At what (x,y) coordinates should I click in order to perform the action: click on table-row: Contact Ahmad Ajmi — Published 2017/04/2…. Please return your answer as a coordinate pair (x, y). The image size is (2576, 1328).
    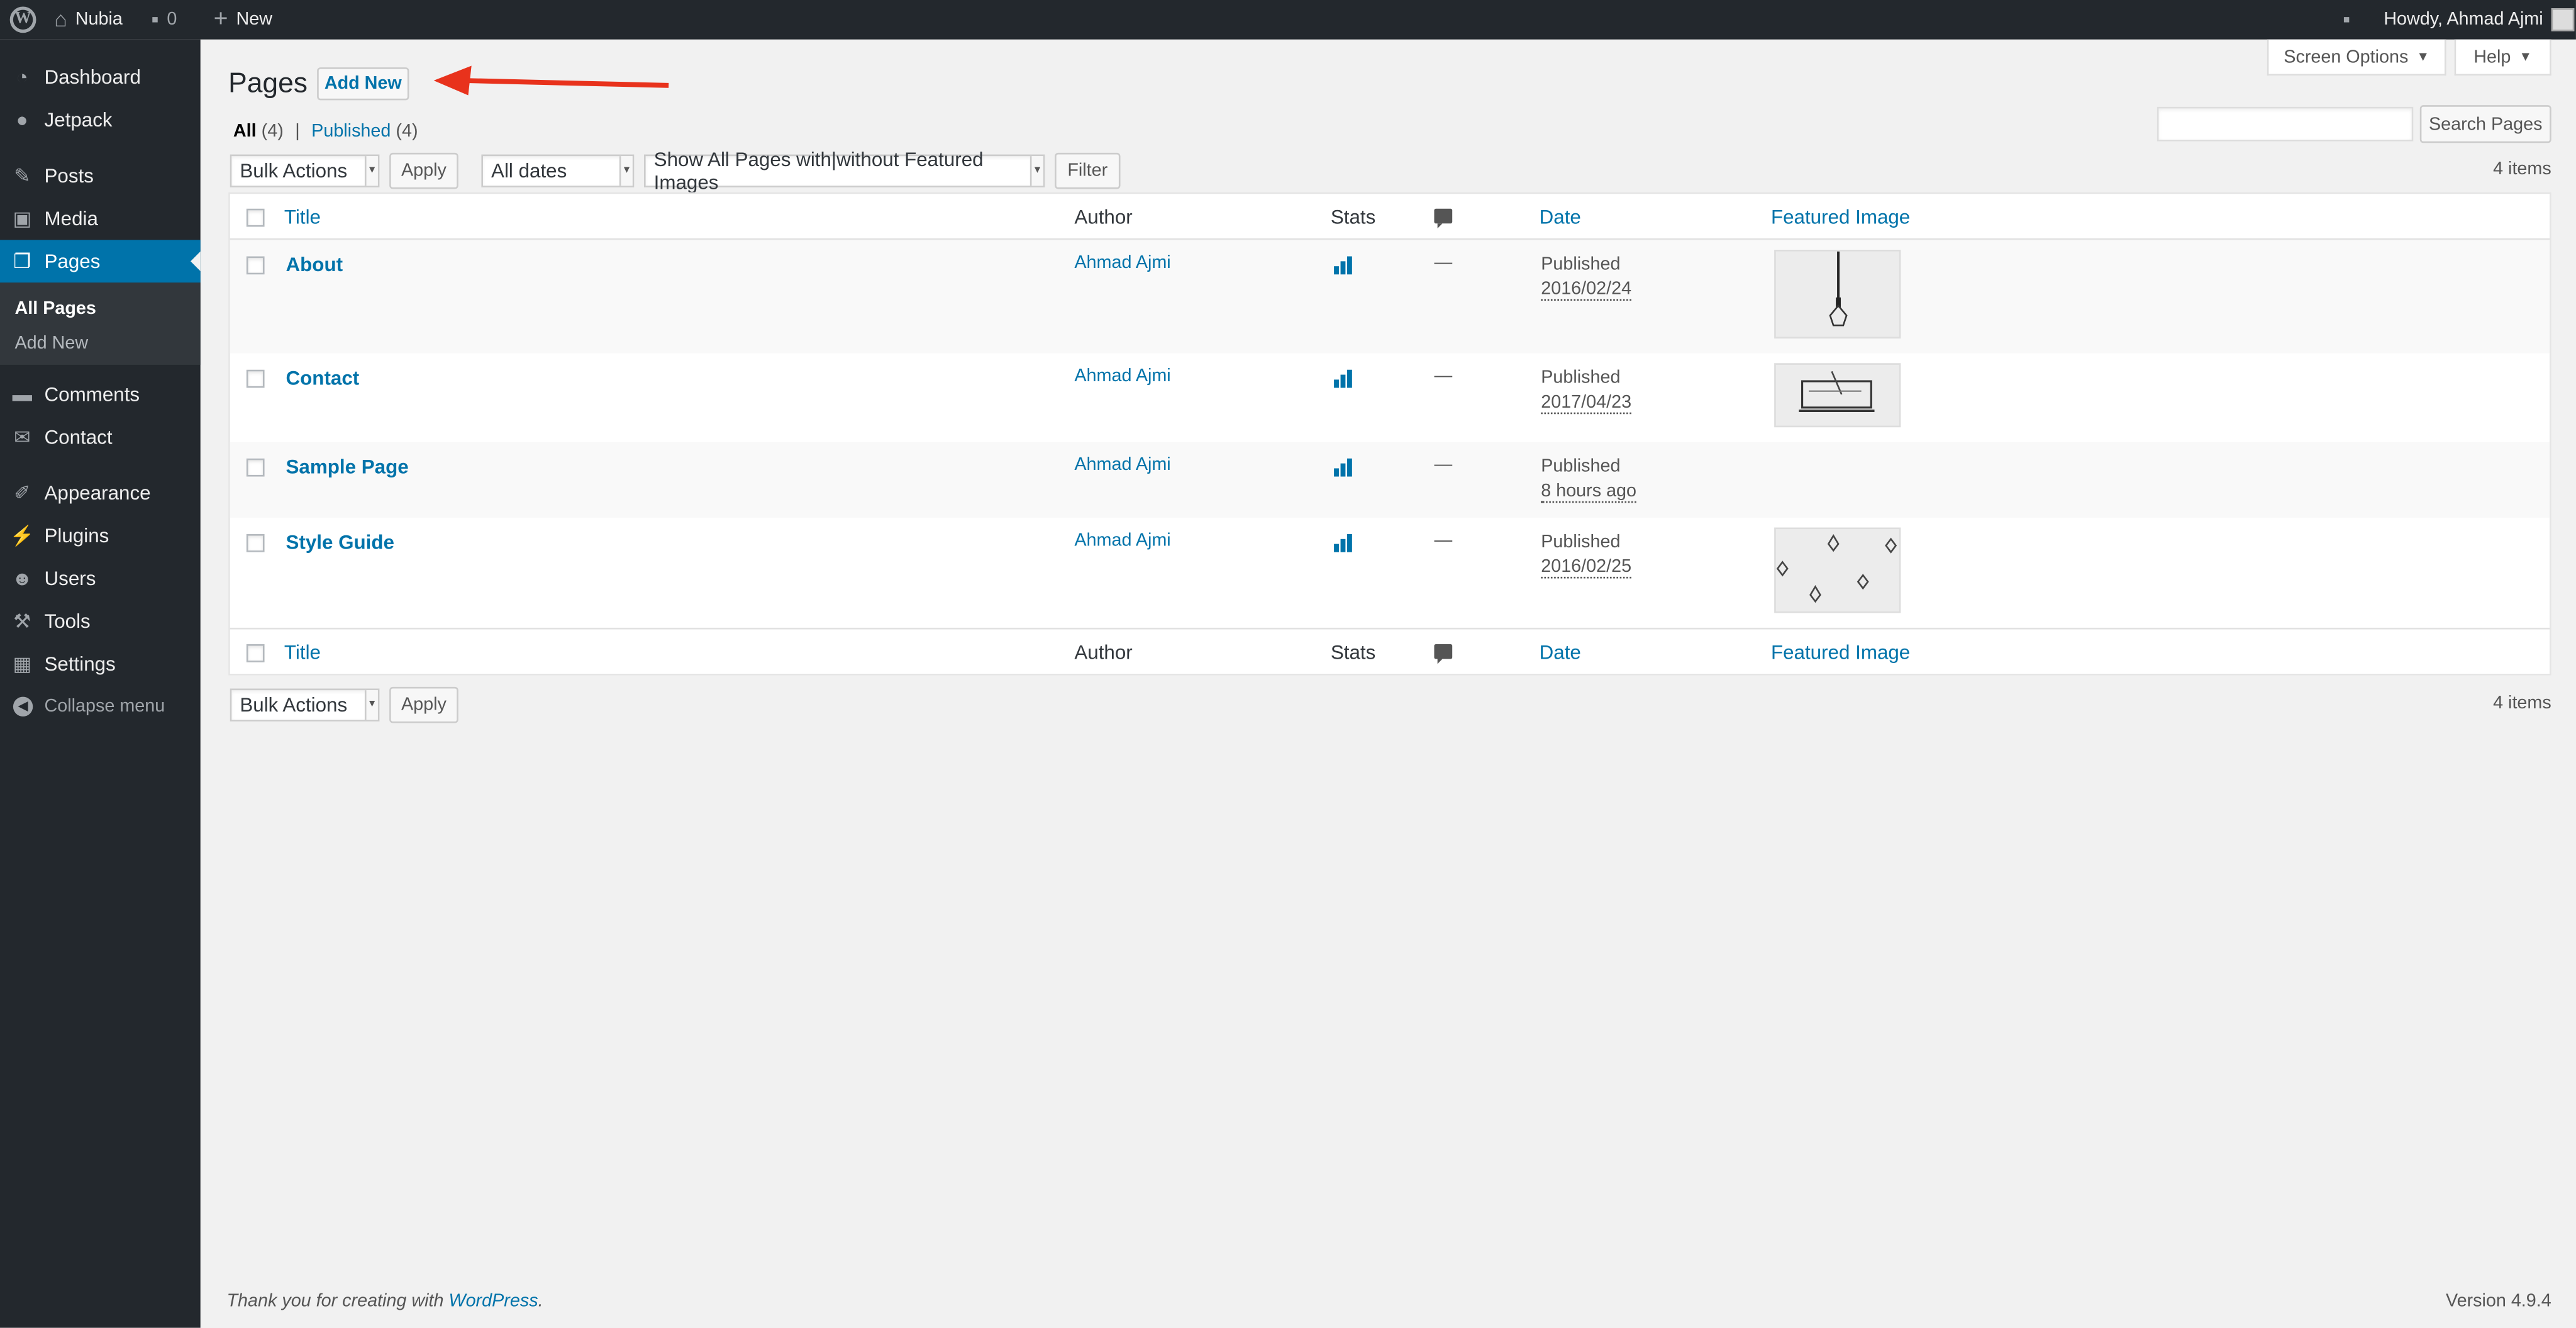
    Looking at the image, I should click on (1390, 398).